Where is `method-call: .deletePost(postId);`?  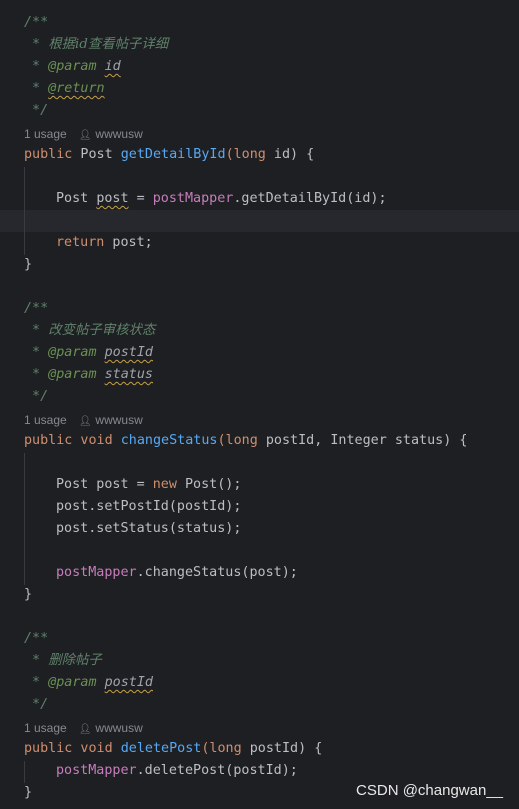 method-call: .deletePost(postId); is located at coordinates (217, 770).